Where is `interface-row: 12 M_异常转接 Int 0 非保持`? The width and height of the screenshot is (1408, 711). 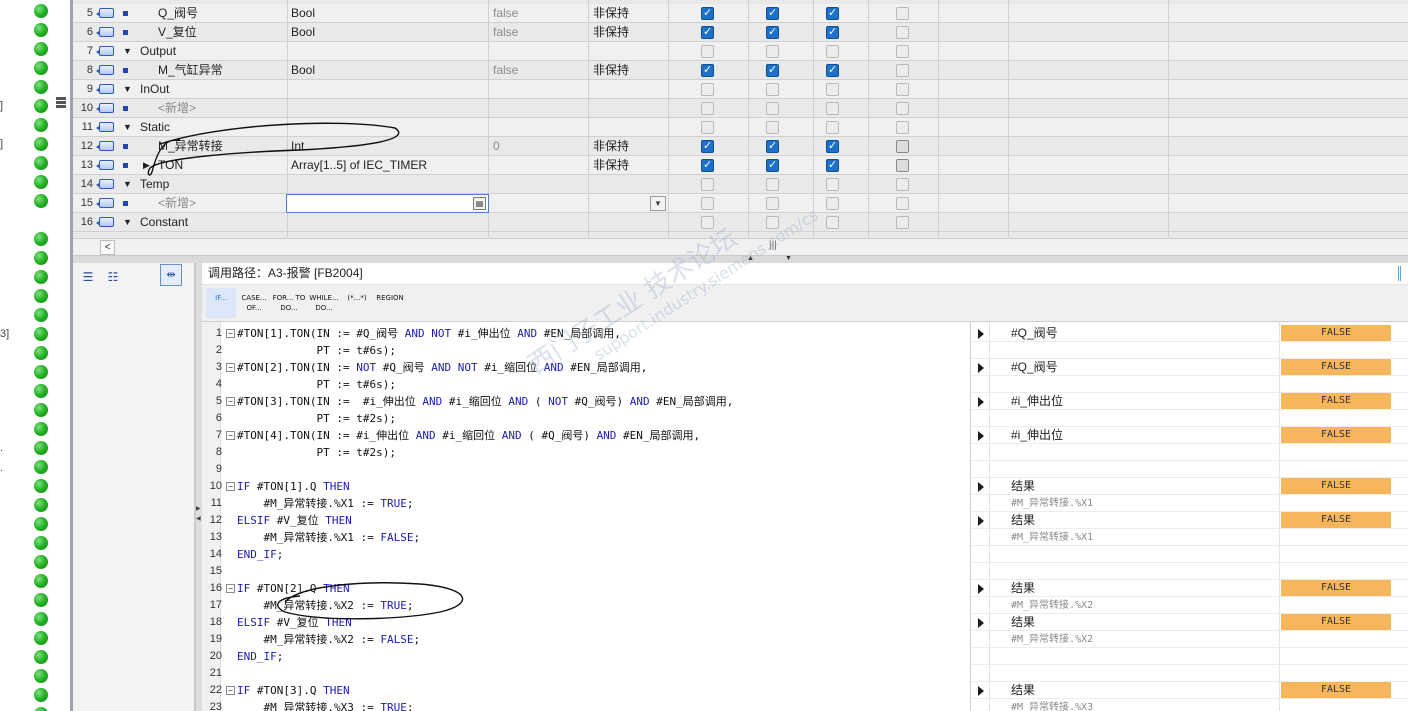
interface-row: 12 M_异常转接 Int 0 非保持 is located at coordinates (740, 146).